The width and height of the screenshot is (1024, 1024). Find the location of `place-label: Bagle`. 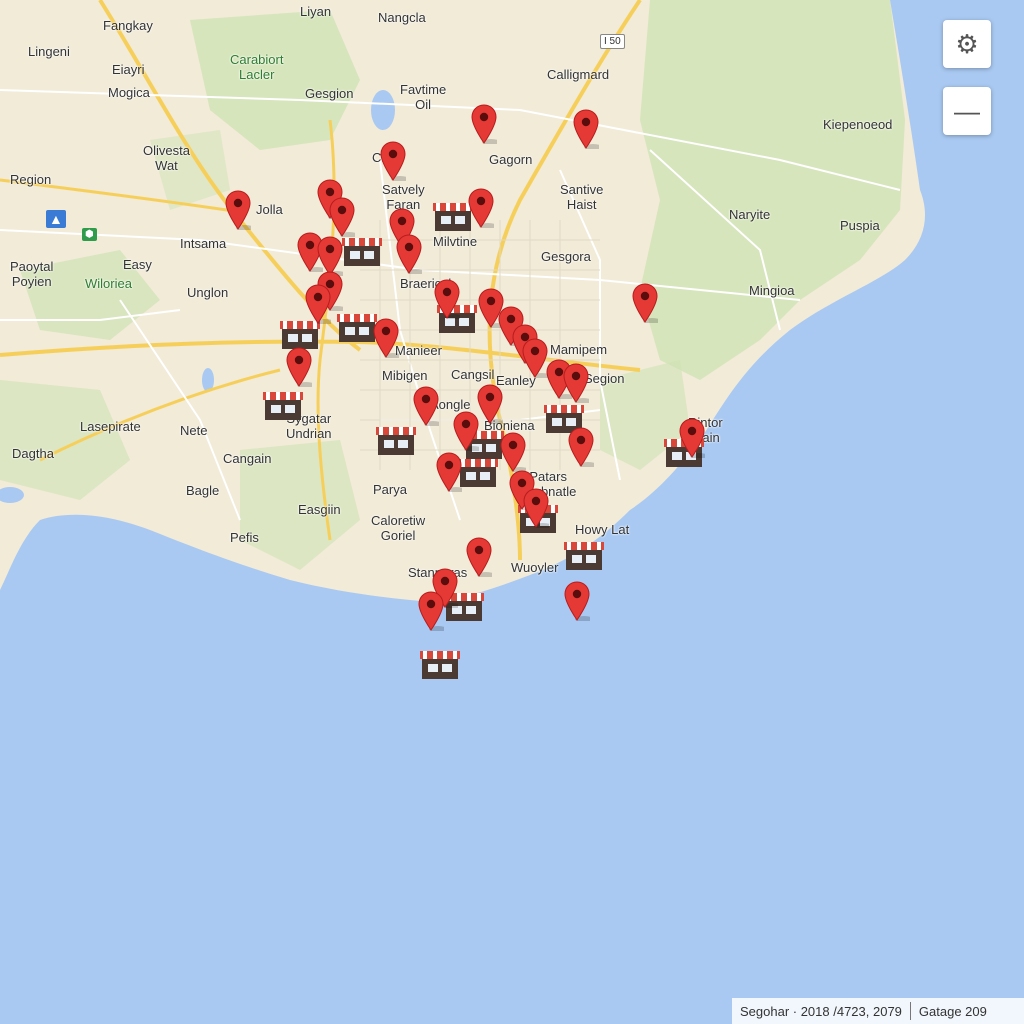

place-label: Bagle is located at coordinates (203, 490).